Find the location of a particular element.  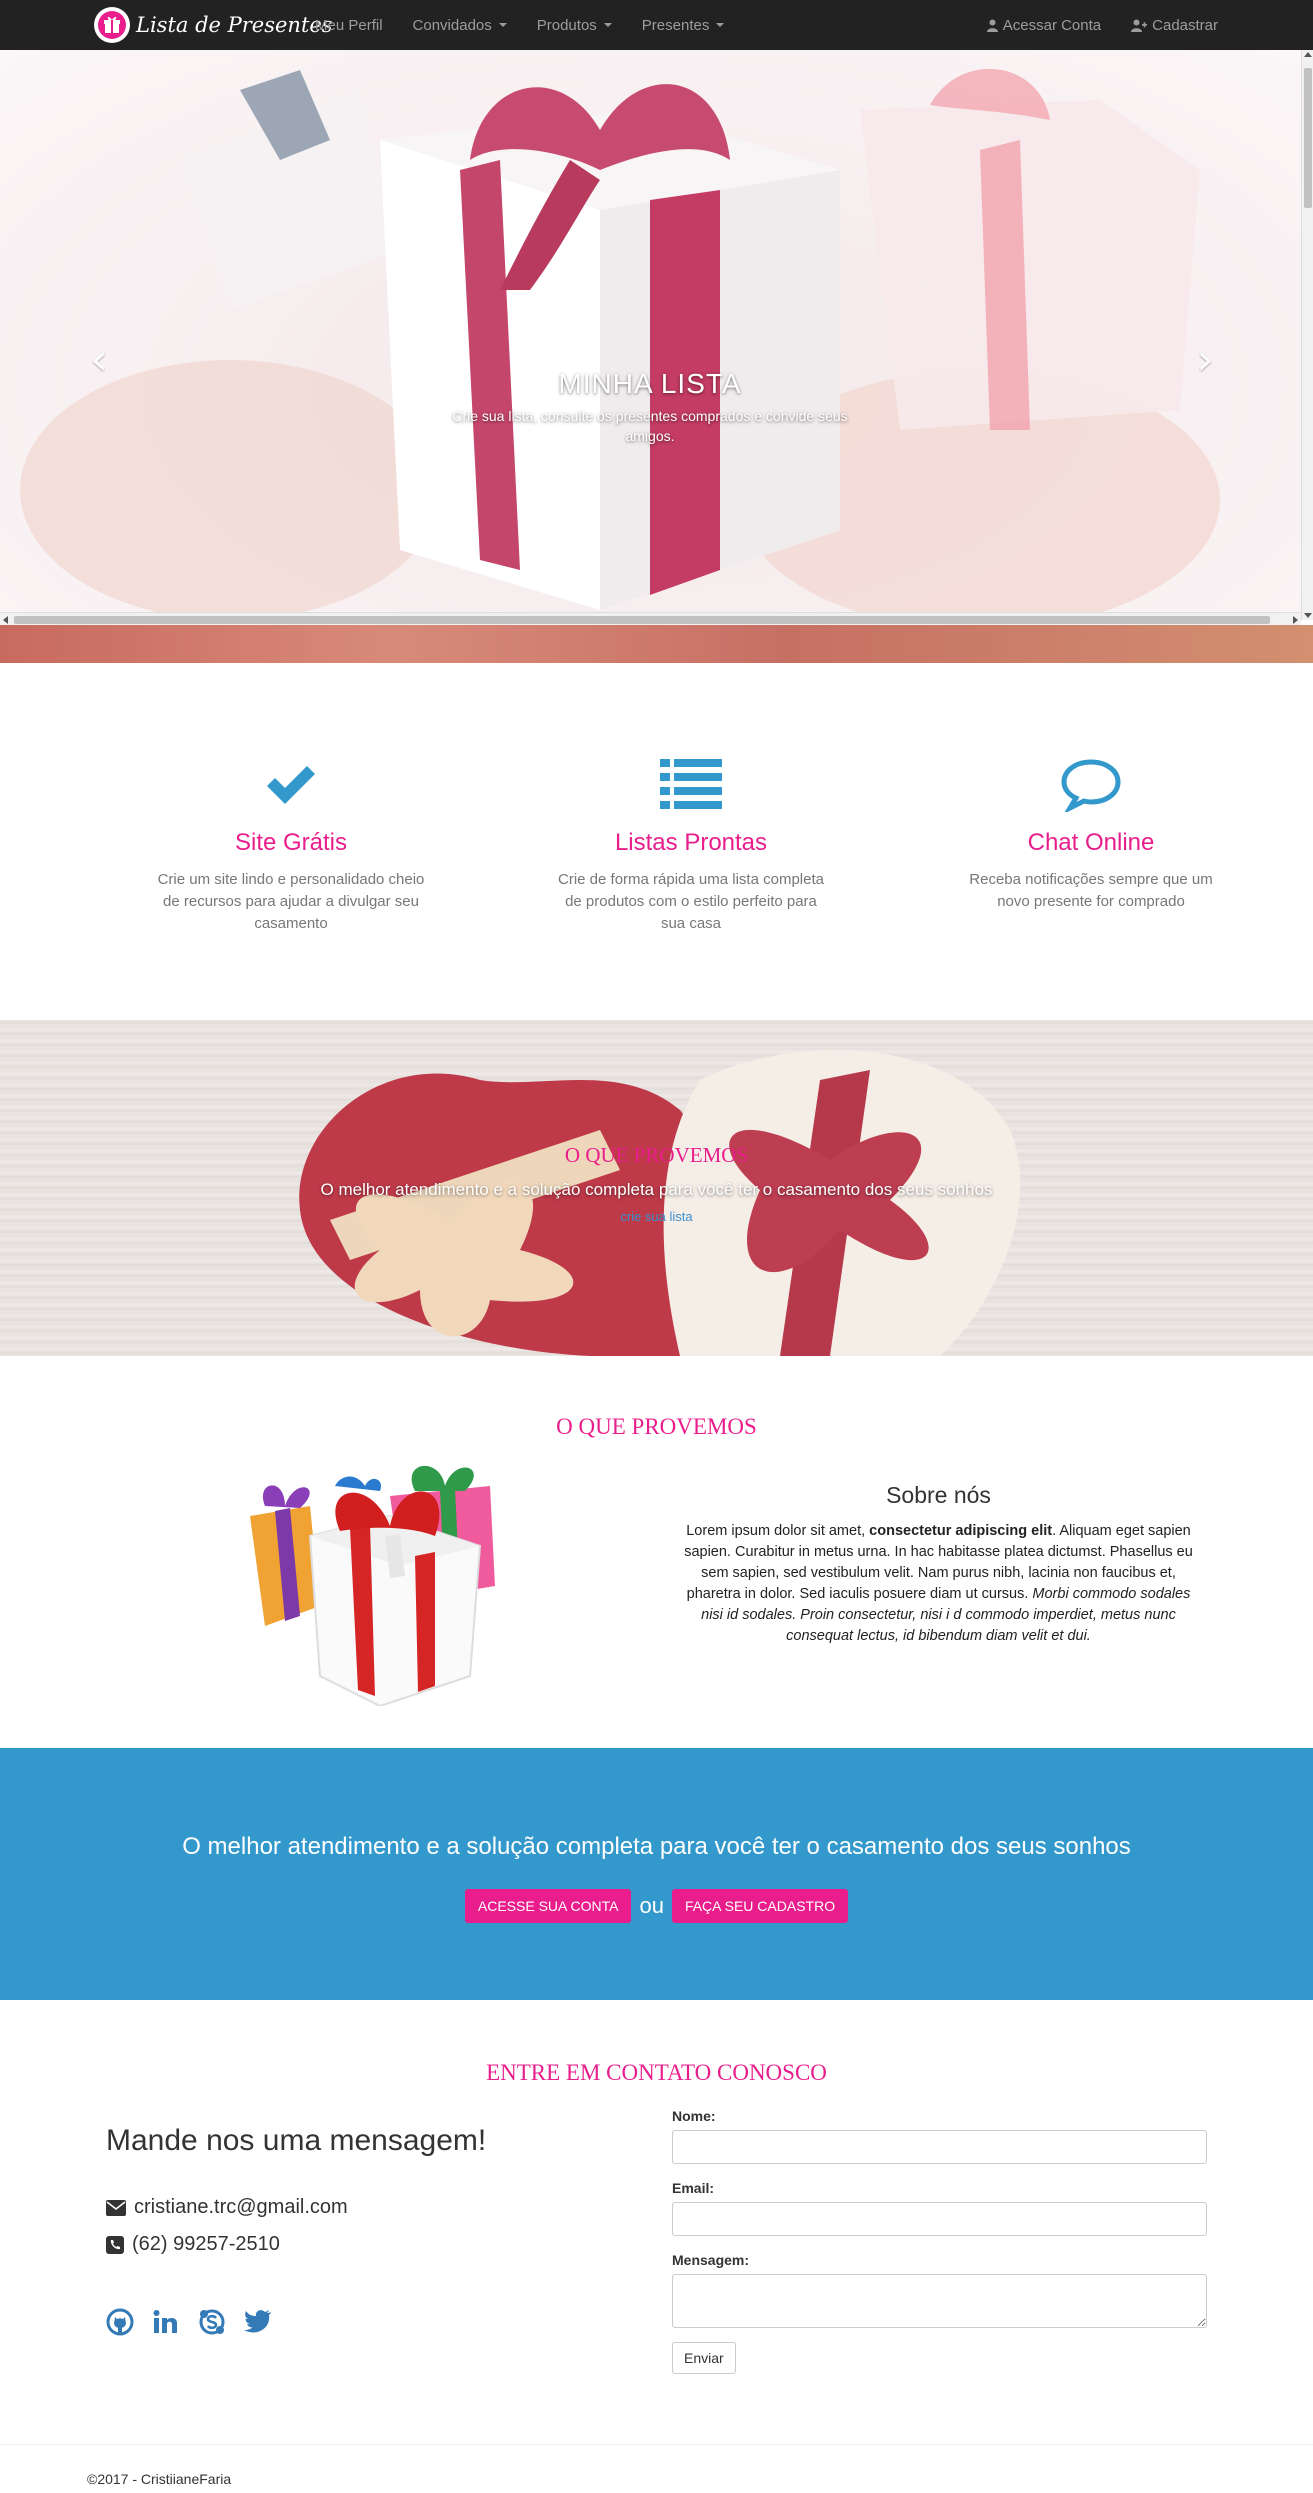

carousel-next-arrow: › is located at coordinates (1205, 360).